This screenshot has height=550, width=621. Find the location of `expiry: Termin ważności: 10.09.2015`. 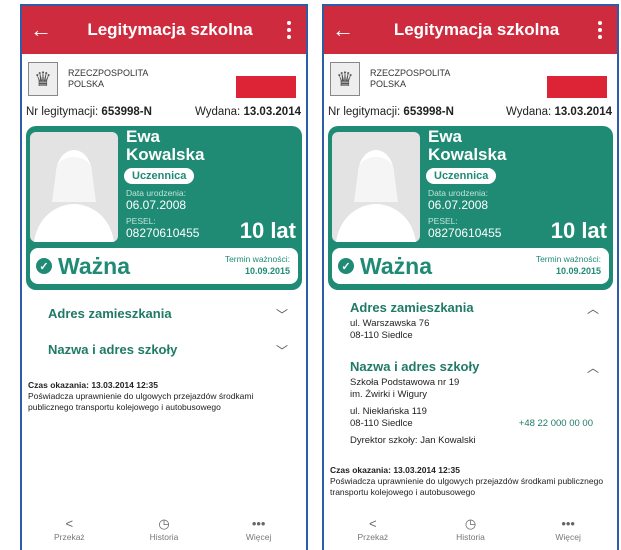

expiry: Termin ważności: 10.09.2015 is located at coordinates (568, 265).